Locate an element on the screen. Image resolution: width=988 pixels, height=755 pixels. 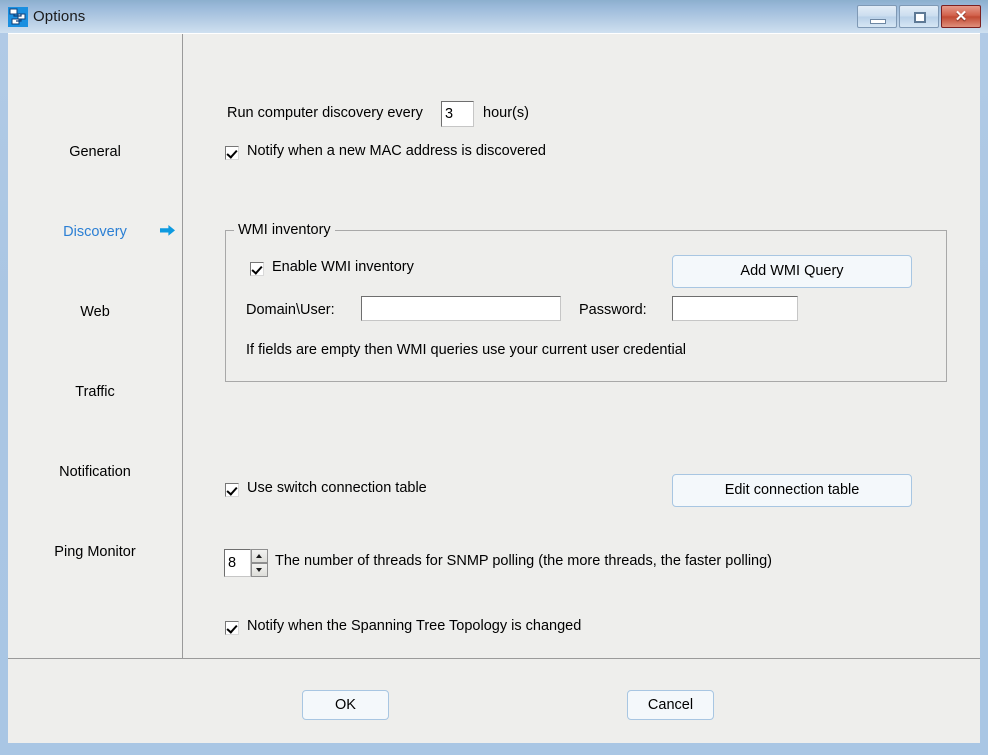
sidebar-item-label: General is located at coordinates (95, 152).